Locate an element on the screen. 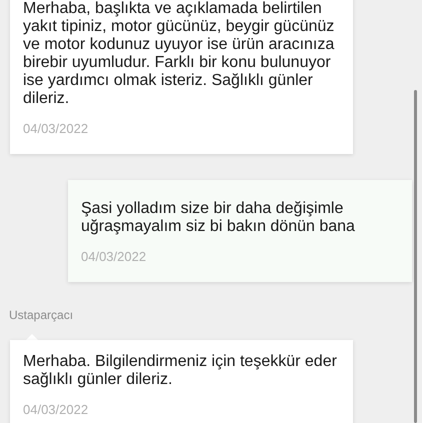 This screenshot has width=422, height=423. message-text: Merhaba. Bilgilendirmeniz için teşekkür eder sağlıklı günler dileriz. is located at coordinates (180, 371).